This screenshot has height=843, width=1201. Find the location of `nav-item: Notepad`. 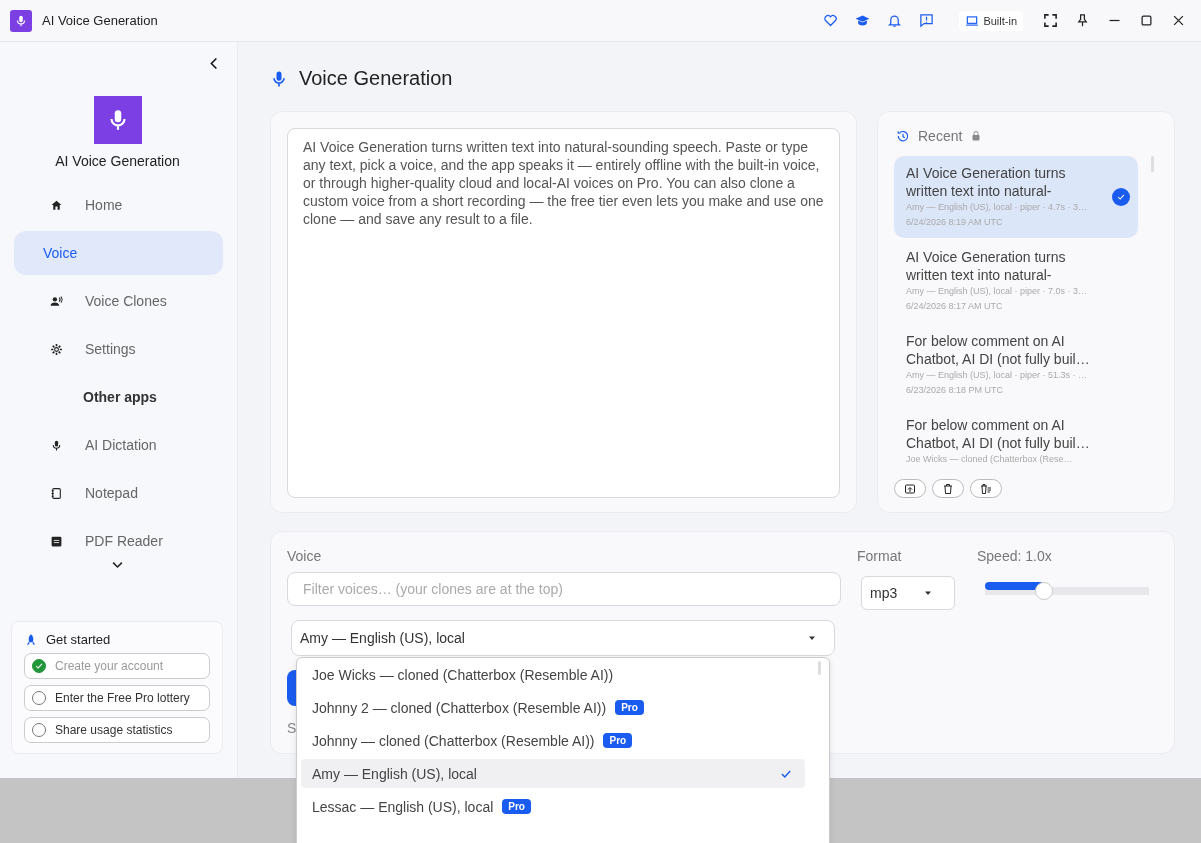

nav-item: Notepad is located at coordinates (118, 493).